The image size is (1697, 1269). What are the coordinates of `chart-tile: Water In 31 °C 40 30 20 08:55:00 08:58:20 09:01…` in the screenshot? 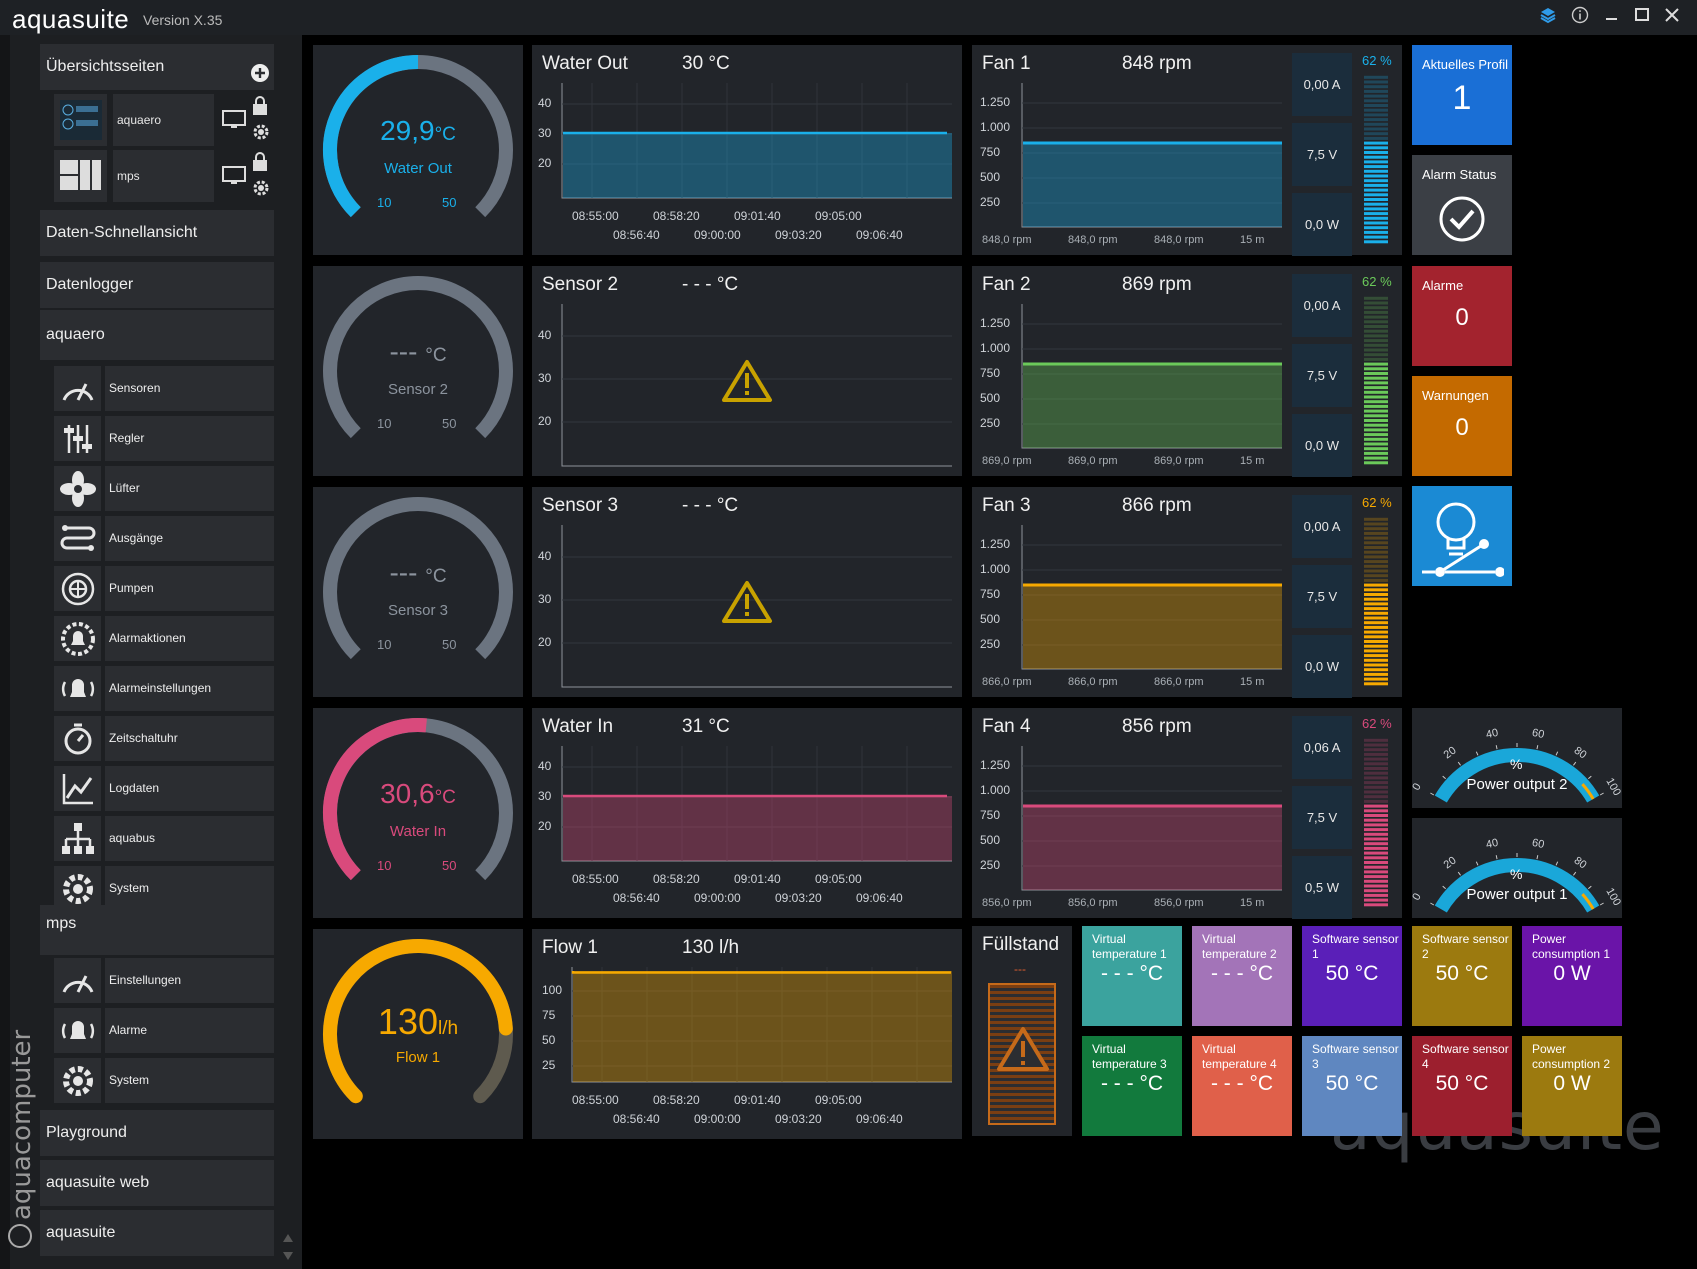 It's located at (747, 813).